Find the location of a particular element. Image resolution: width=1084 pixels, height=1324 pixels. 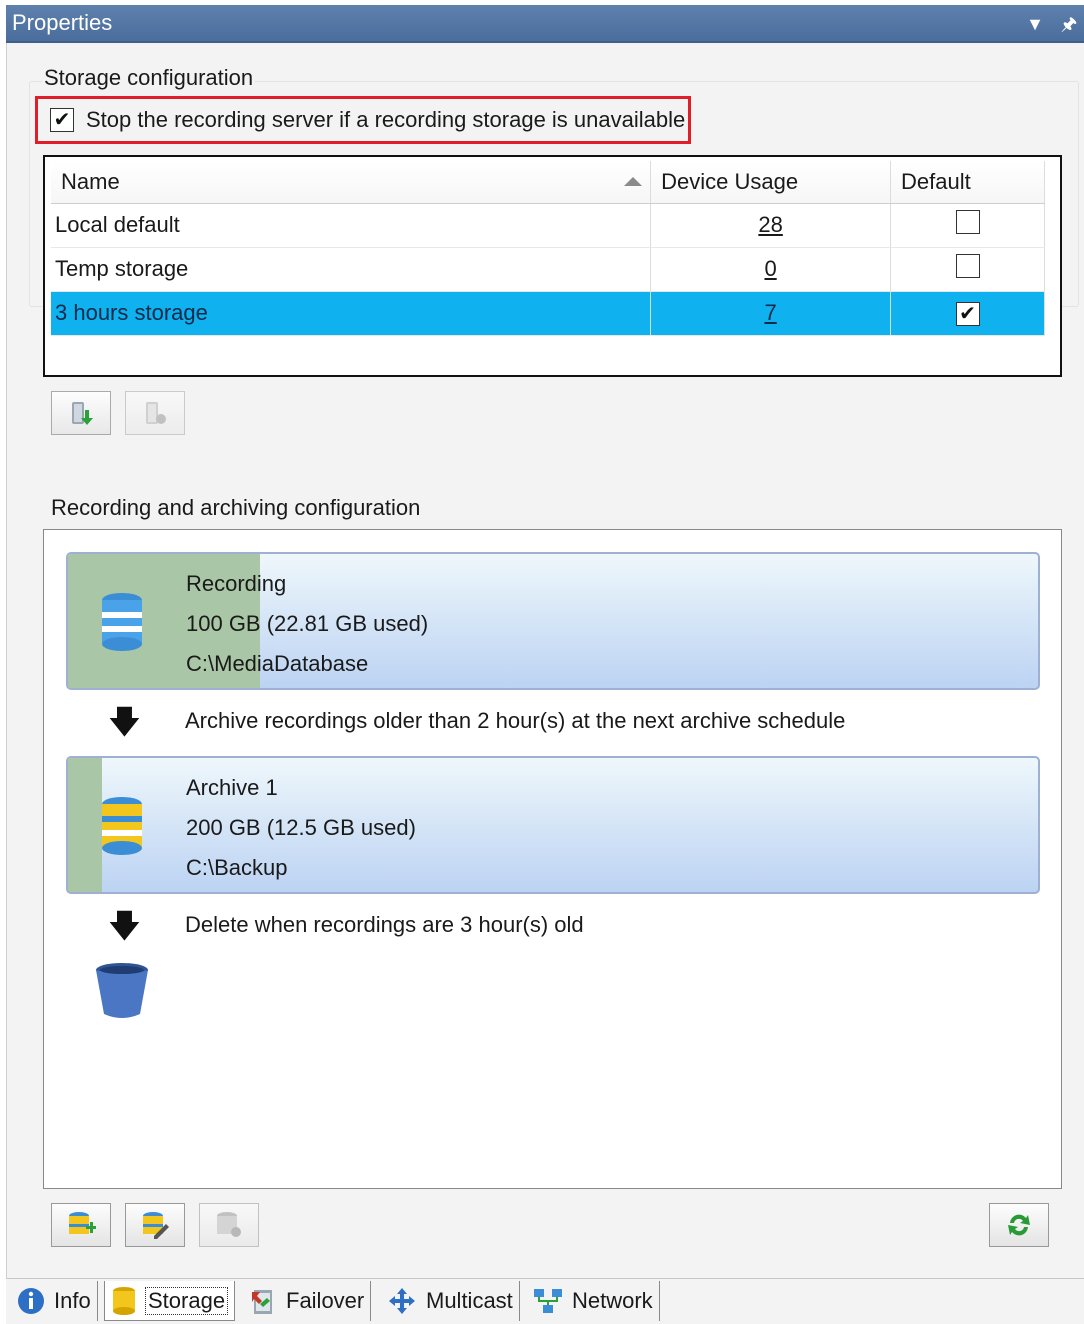

remove-archive-button is located at coordinates (229, 1225).